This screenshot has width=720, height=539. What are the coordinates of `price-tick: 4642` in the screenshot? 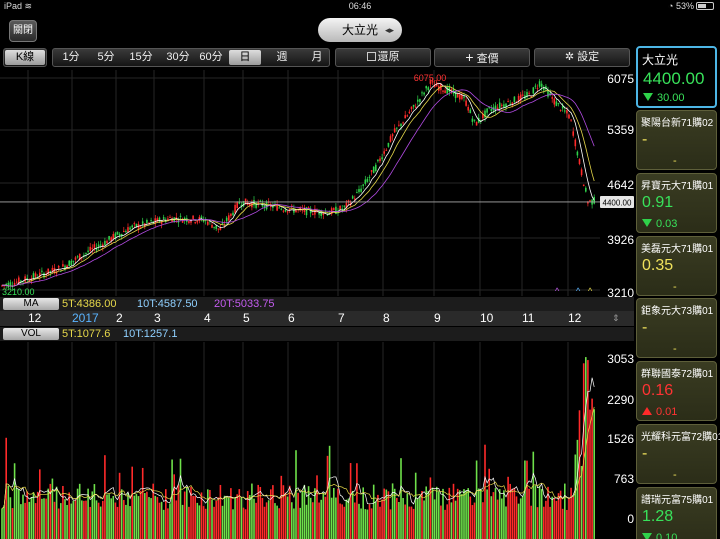 It's located at (620, 185).